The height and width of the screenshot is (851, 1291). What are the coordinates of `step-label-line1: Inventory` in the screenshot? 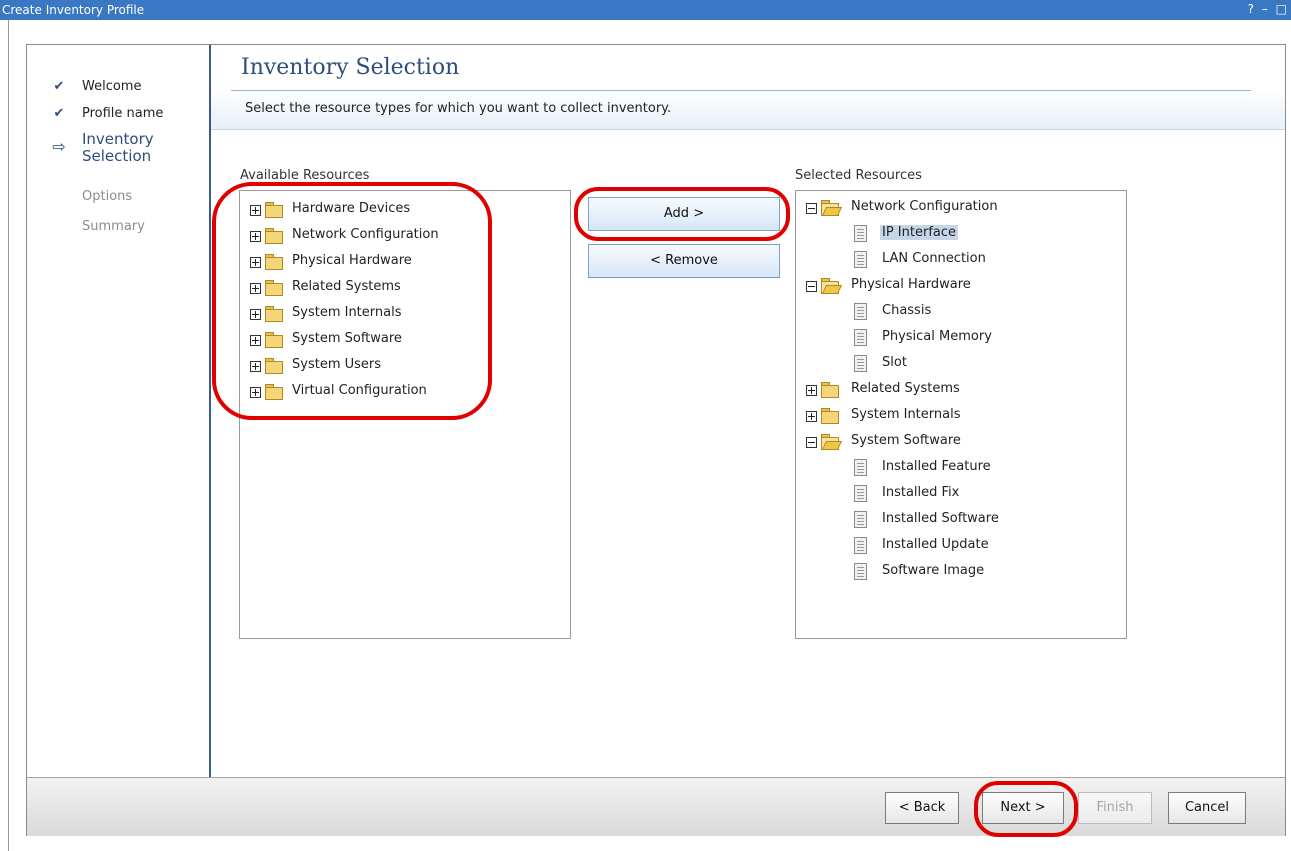 It's located at (118, 139).